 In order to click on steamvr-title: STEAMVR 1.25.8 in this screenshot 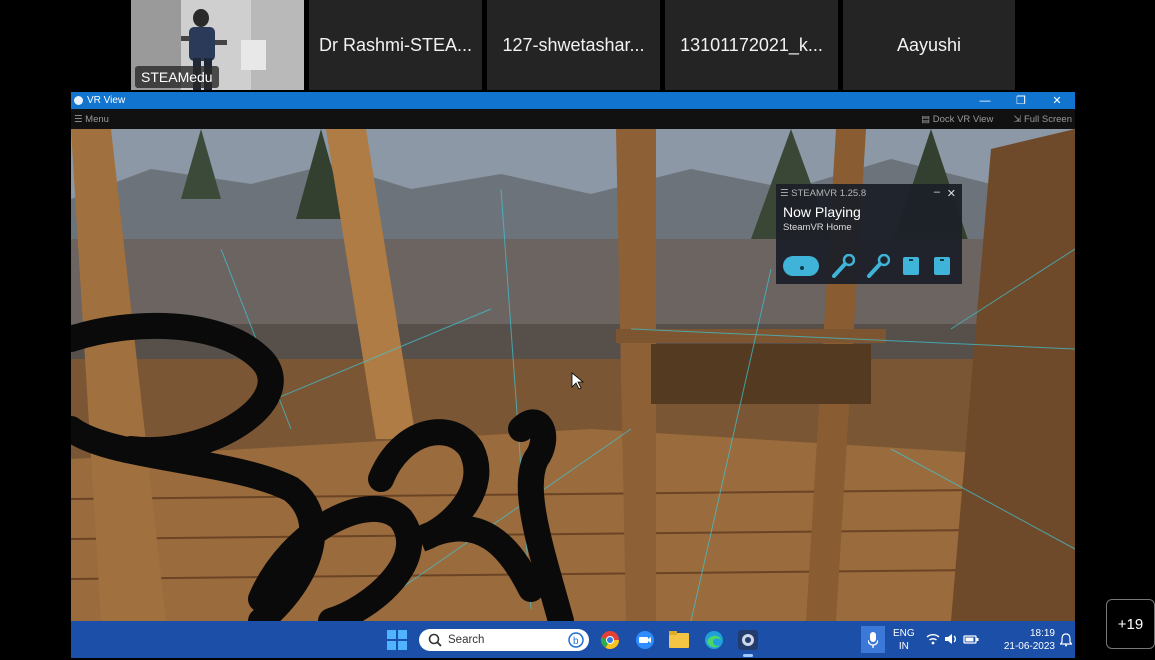, I will do `click(829, 193)`.